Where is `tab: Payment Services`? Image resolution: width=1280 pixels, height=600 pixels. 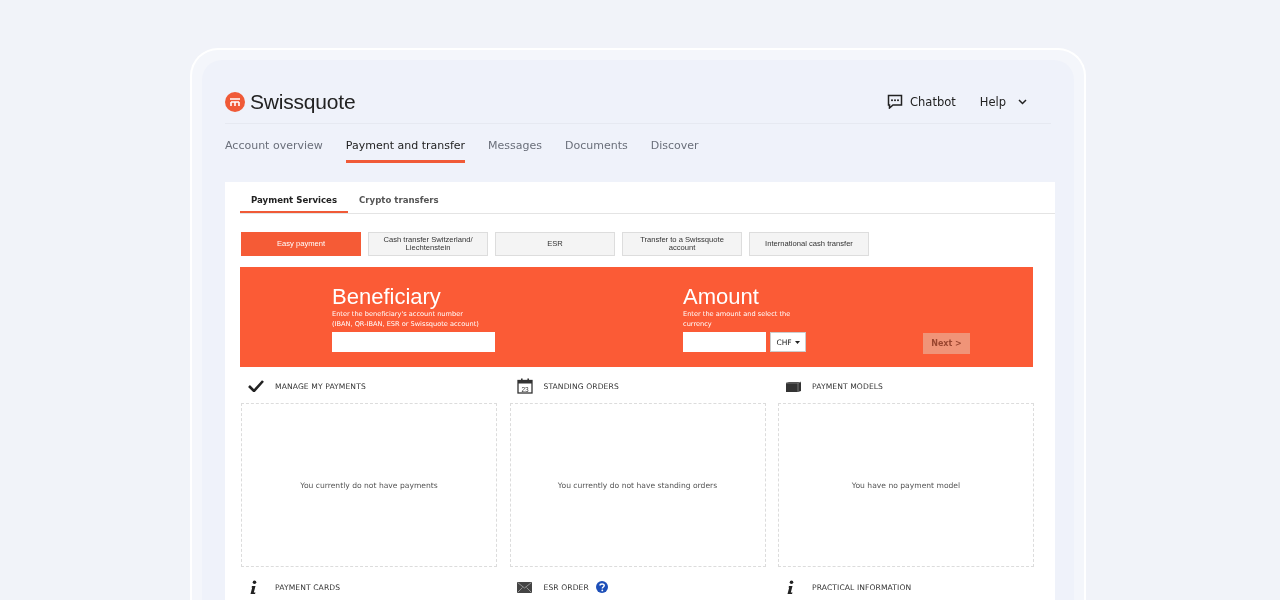
tab: Payment Services is located at coordinates (294, 204).